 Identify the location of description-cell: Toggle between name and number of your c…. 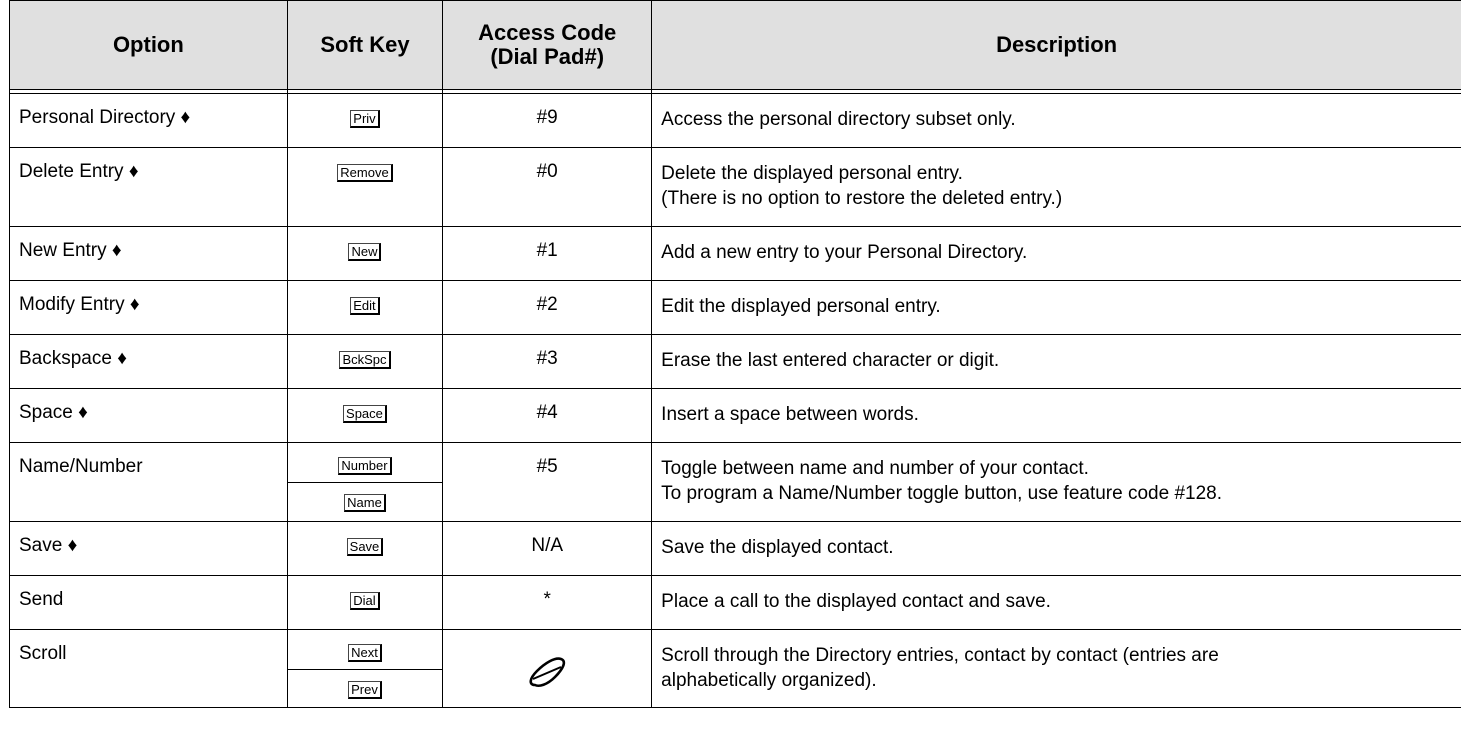
(1056, 482).